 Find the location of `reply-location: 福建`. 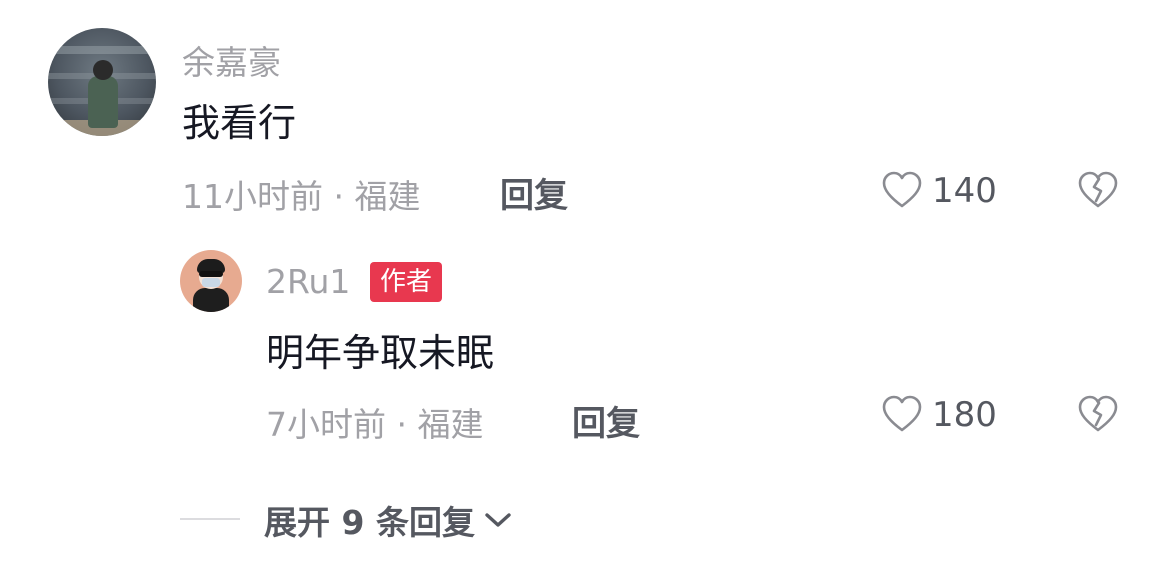

reply-location: 福建 is located at coordinates (450, 424).